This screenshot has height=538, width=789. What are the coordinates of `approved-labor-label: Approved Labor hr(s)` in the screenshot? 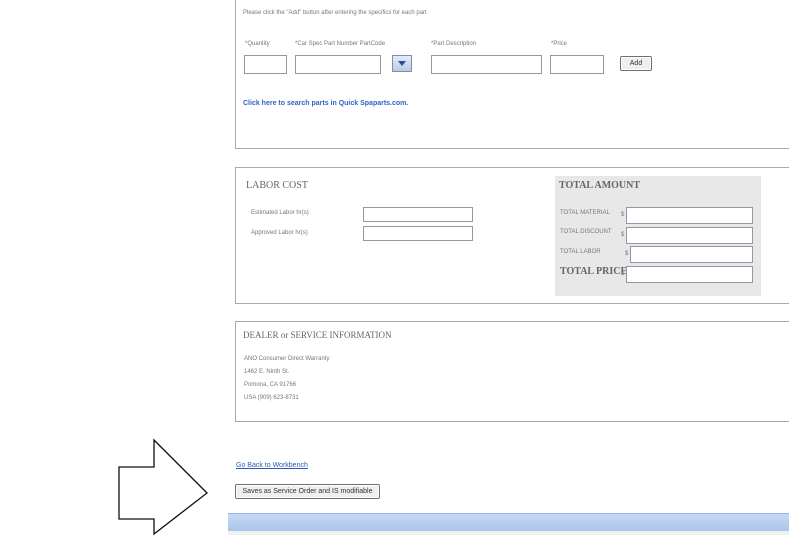 It's located at (279, 233).